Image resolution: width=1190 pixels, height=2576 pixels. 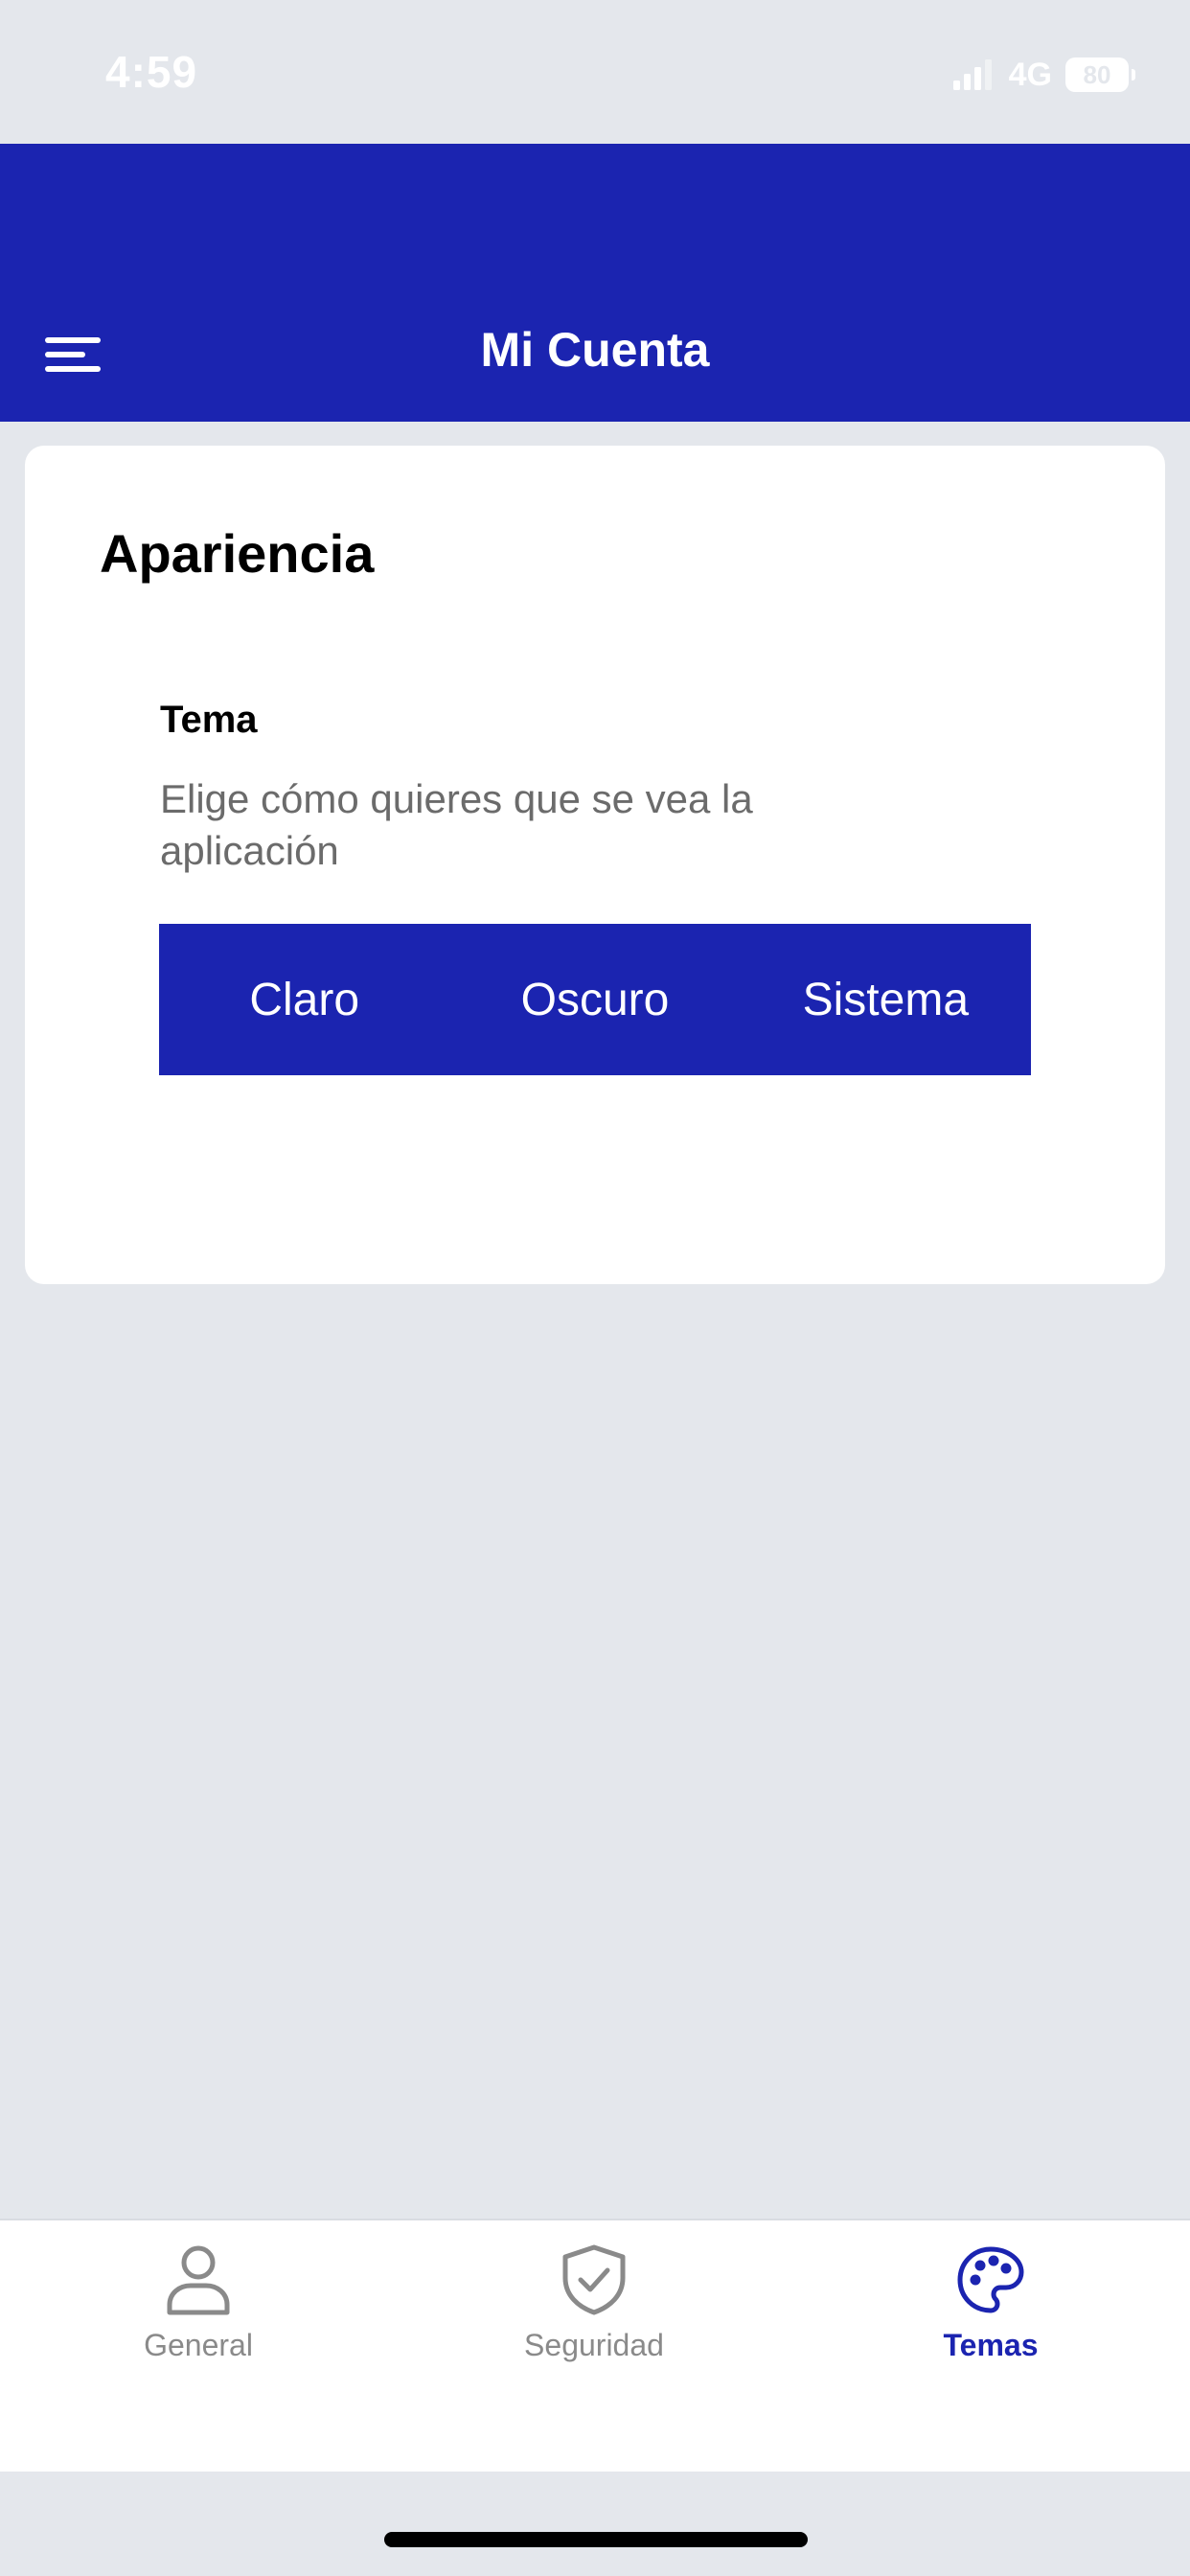 What do you see at coordinates (990, 2280) in the screenshot?
I see `palette-icon` at bounding box center [990, 2280].